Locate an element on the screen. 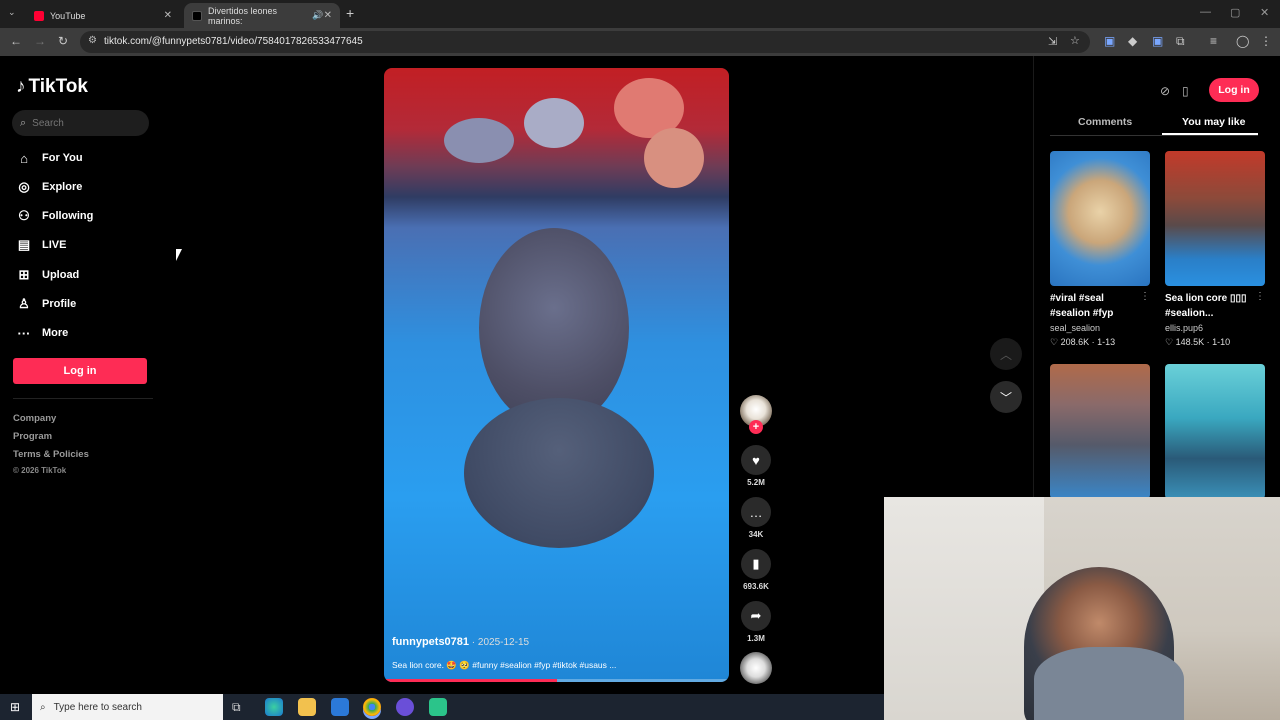  active-tab-indicator is located at coordinates (1210, 134).